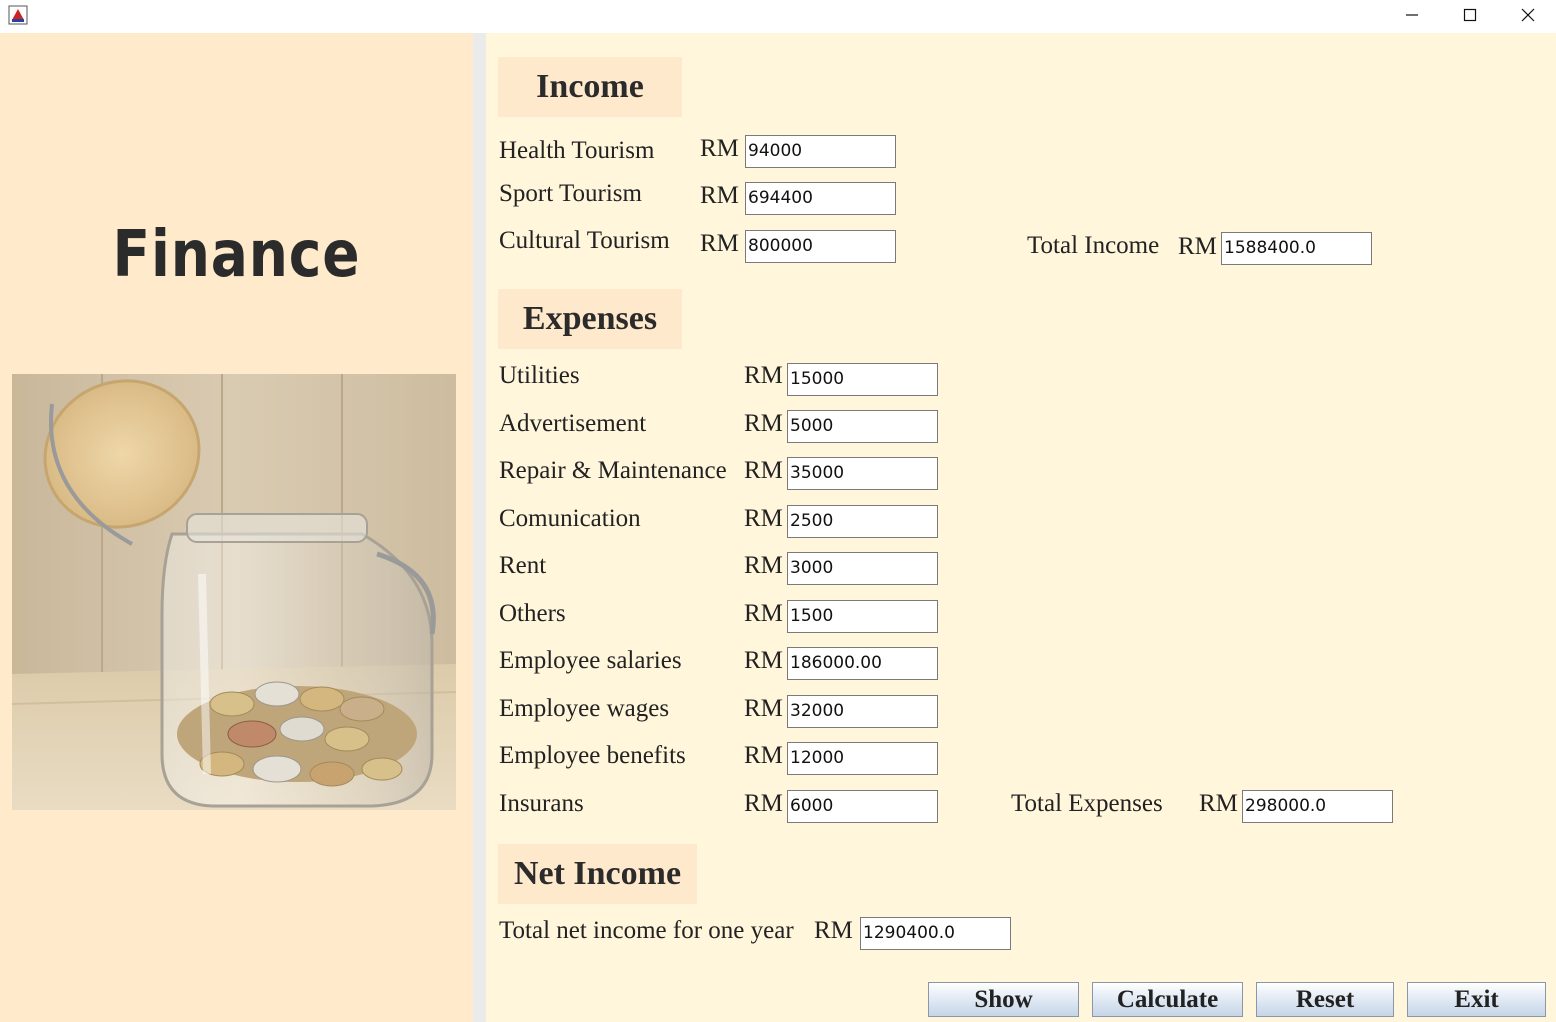 The width and height of the screenshot is (1556, 1022). What do you see at coordinates (539, 375) in the screenshot?
I see `utilities-label: Utilities` at bounding box center [539, 375].